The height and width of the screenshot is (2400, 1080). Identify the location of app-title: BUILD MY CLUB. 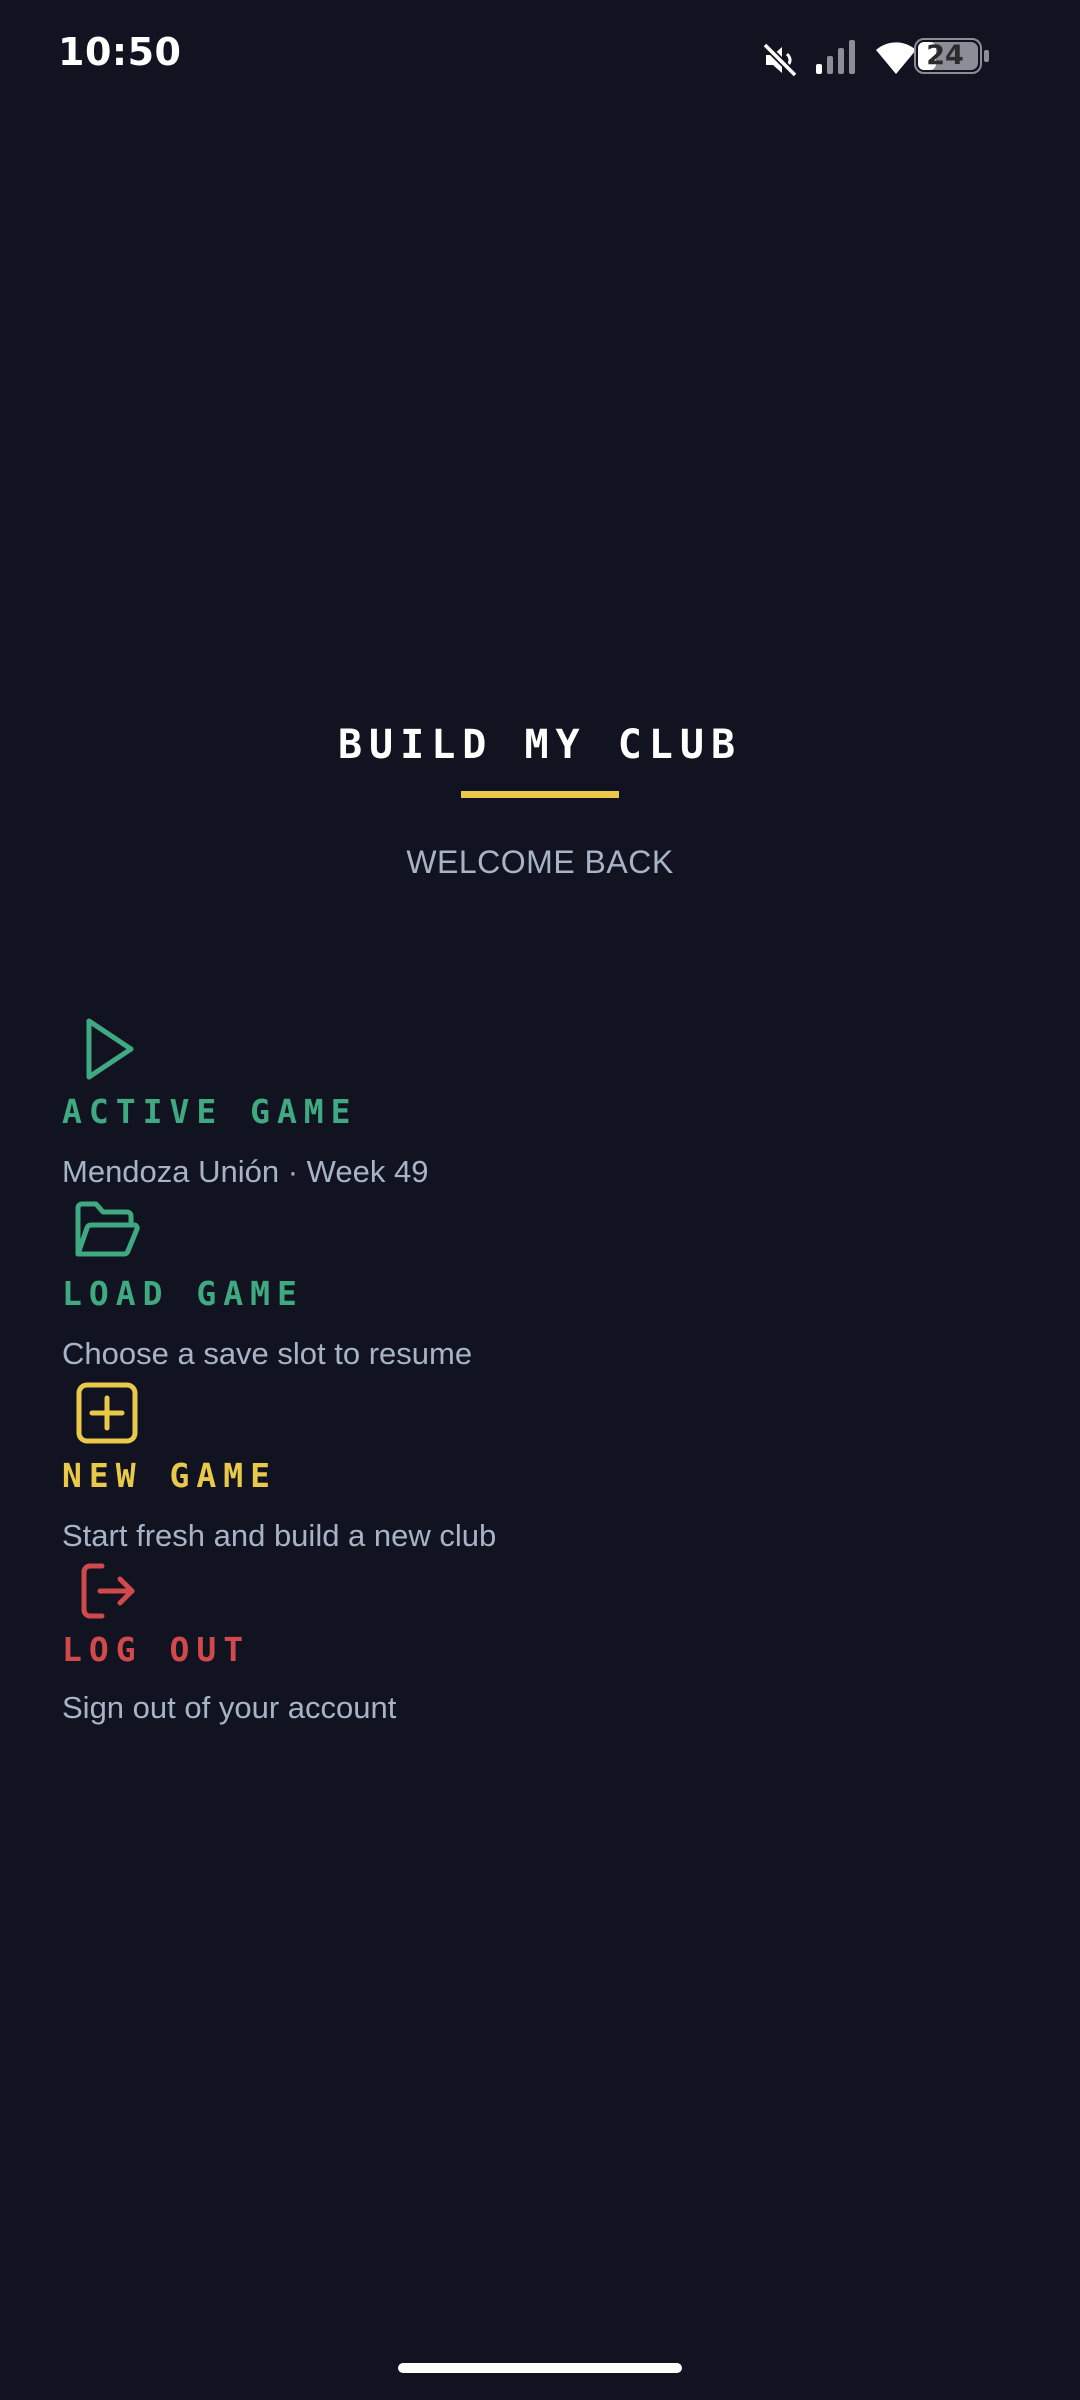
(540, 745).